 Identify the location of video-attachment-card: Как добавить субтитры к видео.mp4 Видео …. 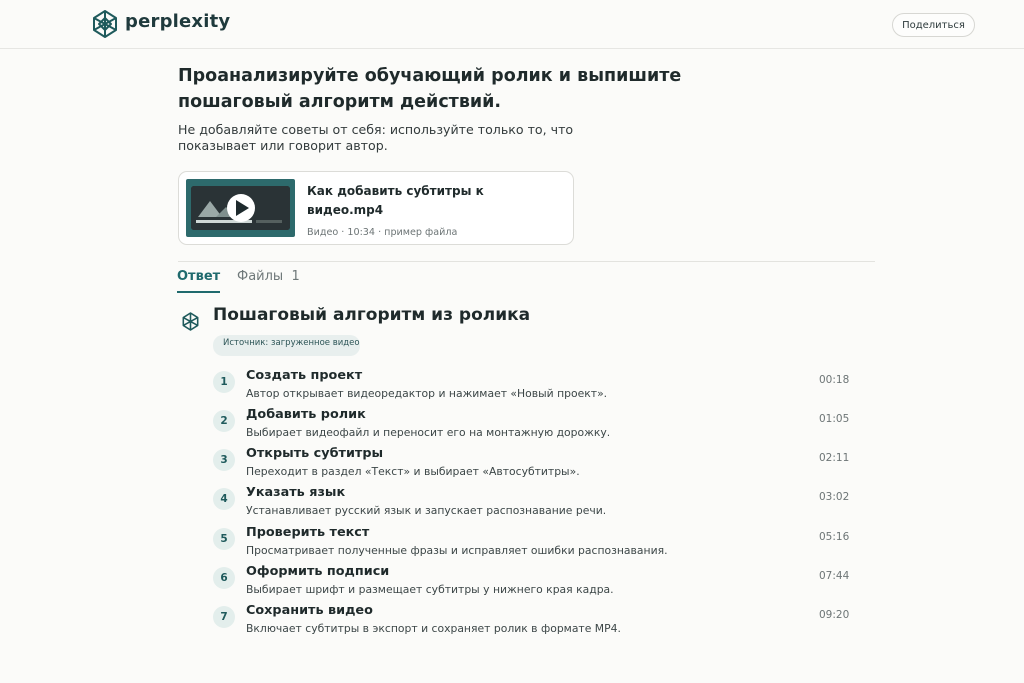
(376, 208).